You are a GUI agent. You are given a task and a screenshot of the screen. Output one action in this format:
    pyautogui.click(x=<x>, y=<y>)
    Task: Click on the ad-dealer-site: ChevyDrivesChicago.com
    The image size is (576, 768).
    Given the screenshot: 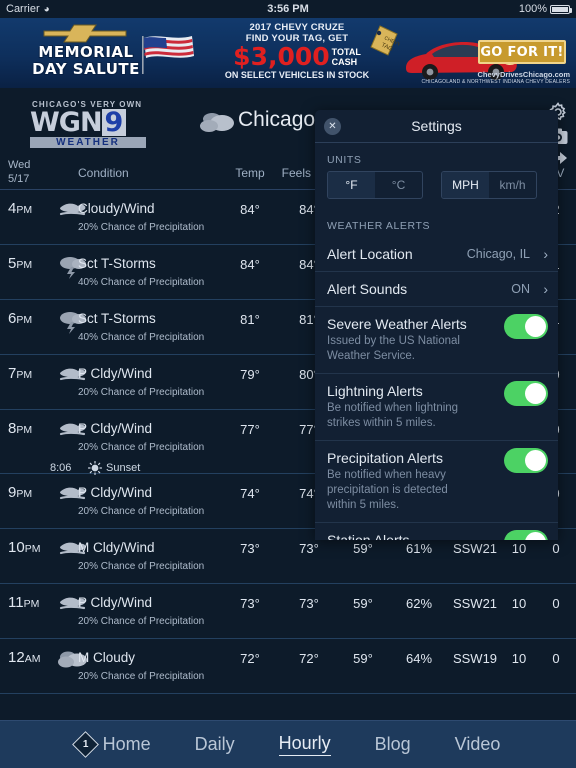 What is the action you would take?
    pyautogui.click(x=523, y=74)
    